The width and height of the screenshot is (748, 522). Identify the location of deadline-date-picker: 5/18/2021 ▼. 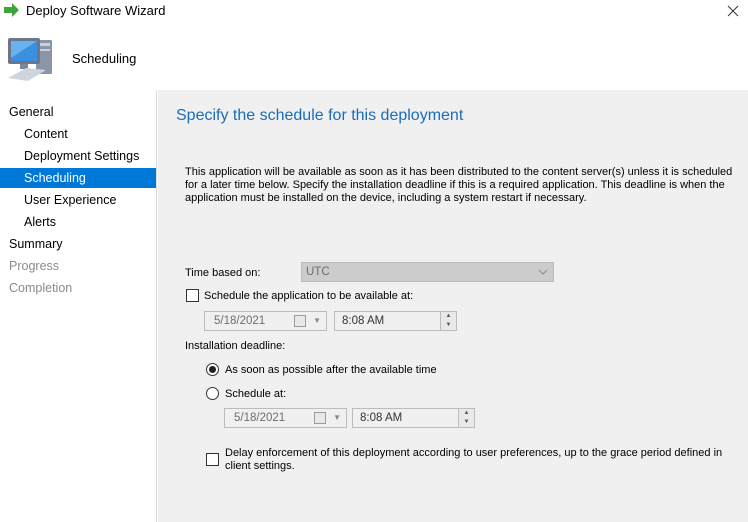
(285, 418).